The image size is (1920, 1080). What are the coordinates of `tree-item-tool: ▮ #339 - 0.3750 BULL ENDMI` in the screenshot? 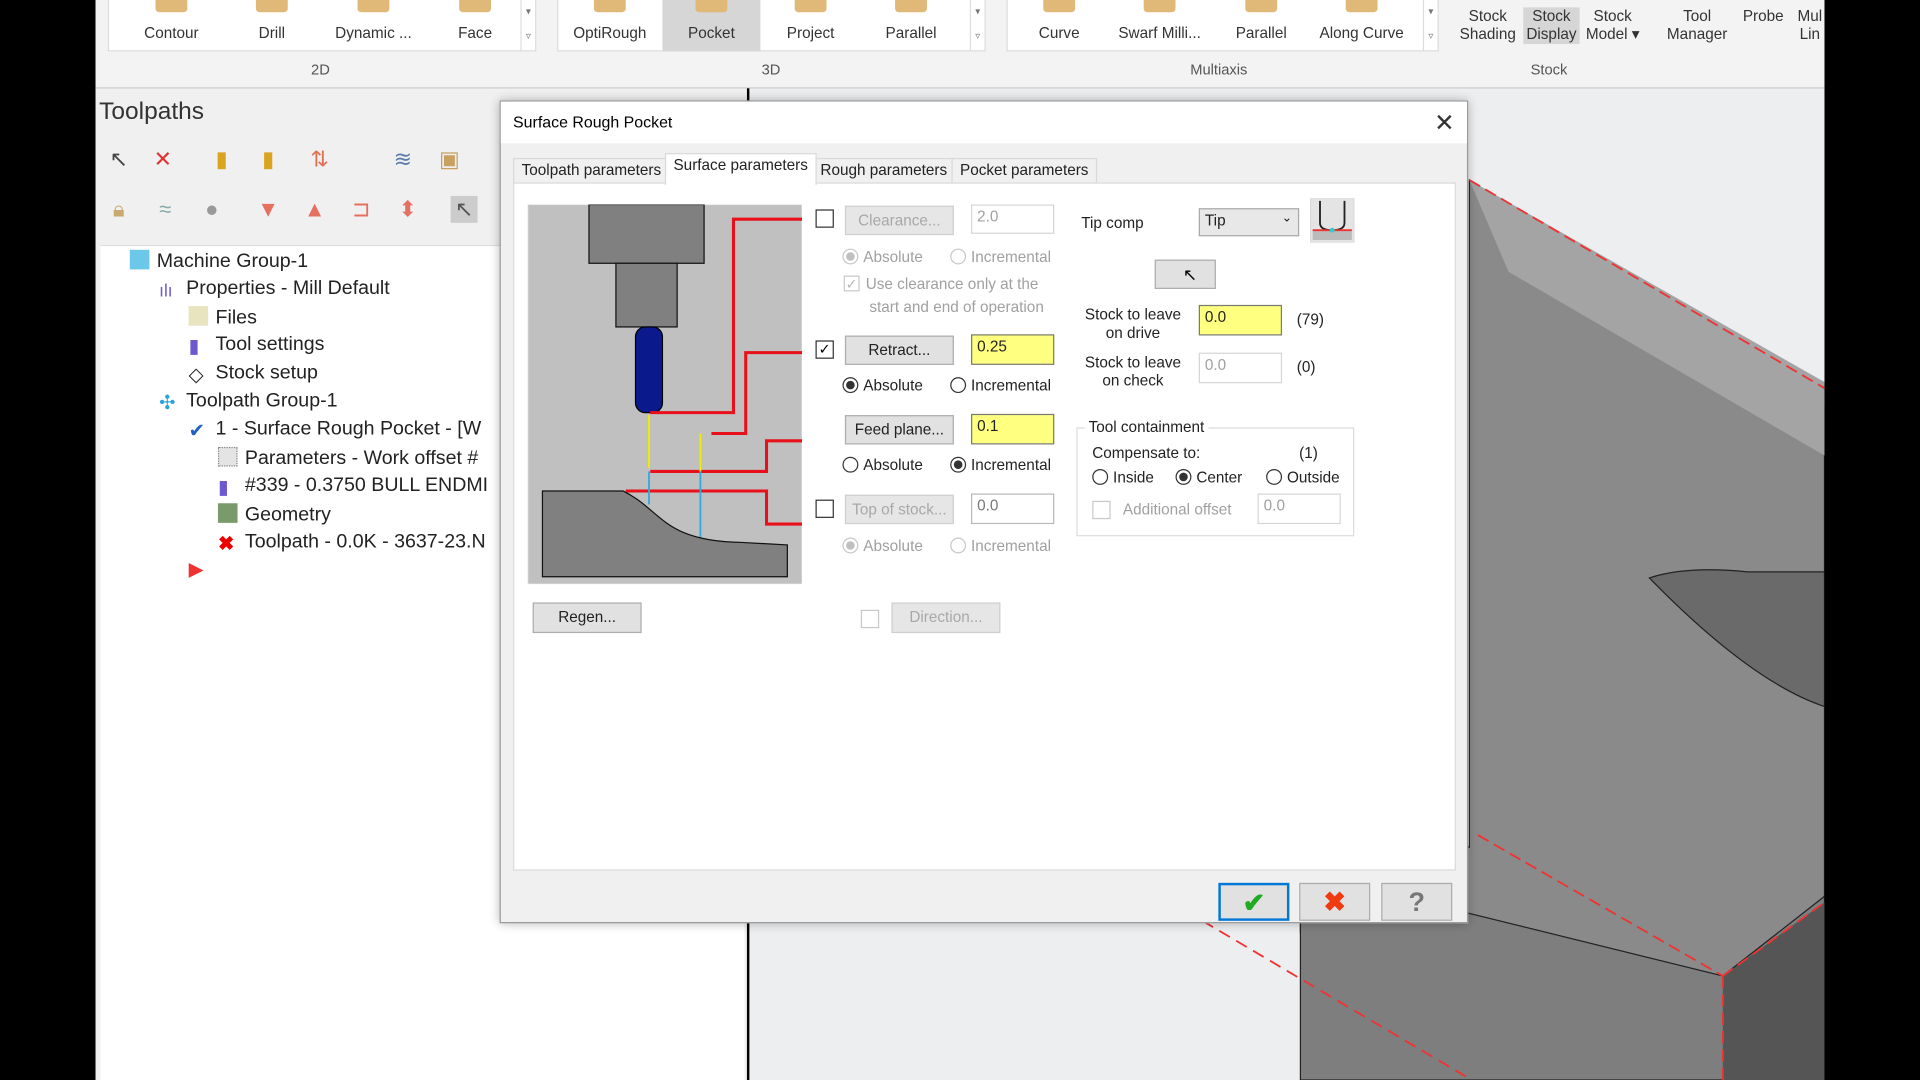 It's located at (353, 486).